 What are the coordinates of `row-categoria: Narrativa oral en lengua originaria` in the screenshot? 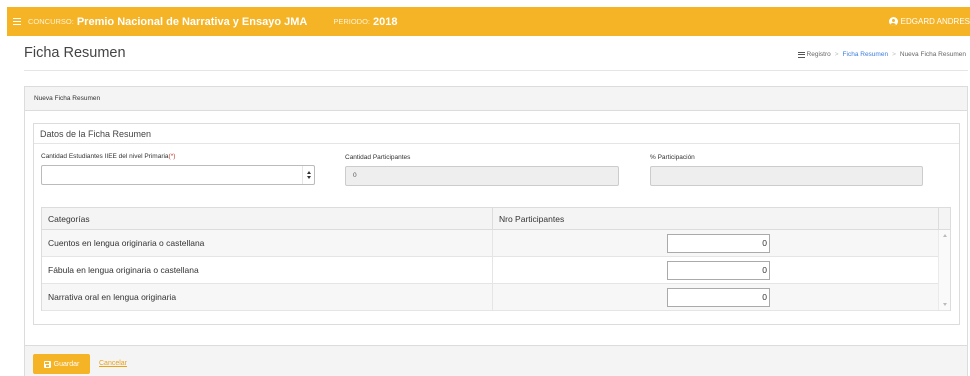 It's located at (267, 297).